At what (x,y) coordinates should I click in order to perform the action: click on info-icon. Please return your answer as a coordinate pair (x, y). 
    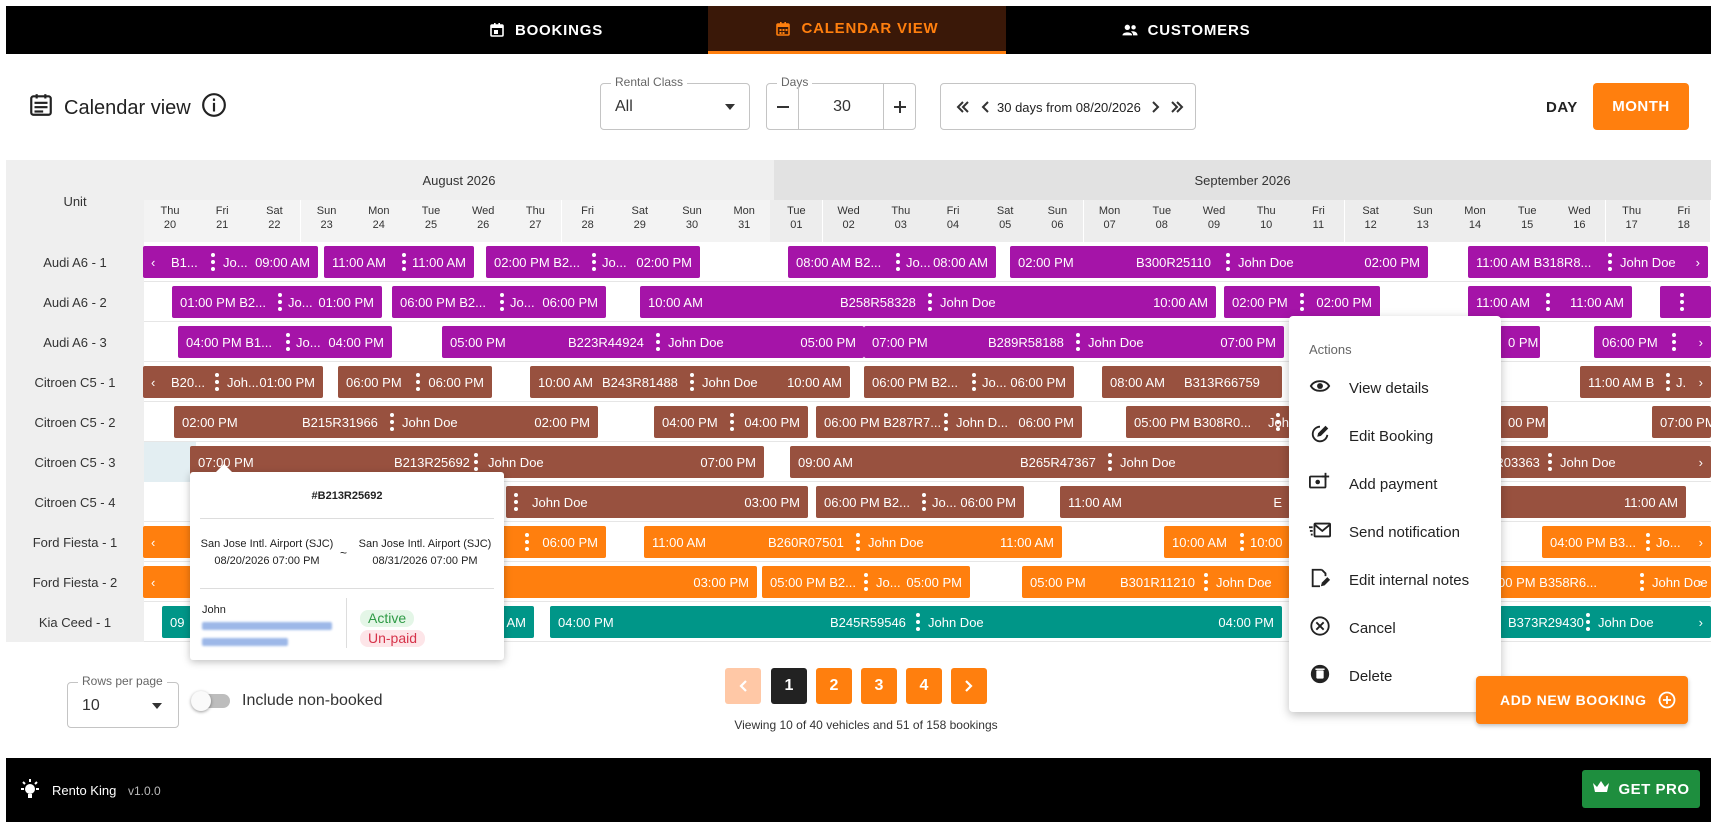
    Looking at the image, I should click on (214, 108).